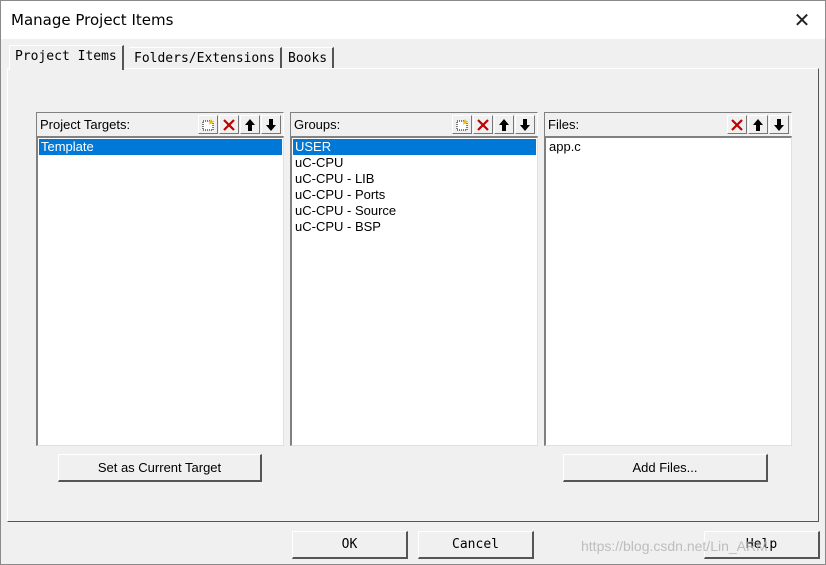  Describe the element at coordinates (802, 20) in the screenshot. I see `close-icon: ✕` at that location.